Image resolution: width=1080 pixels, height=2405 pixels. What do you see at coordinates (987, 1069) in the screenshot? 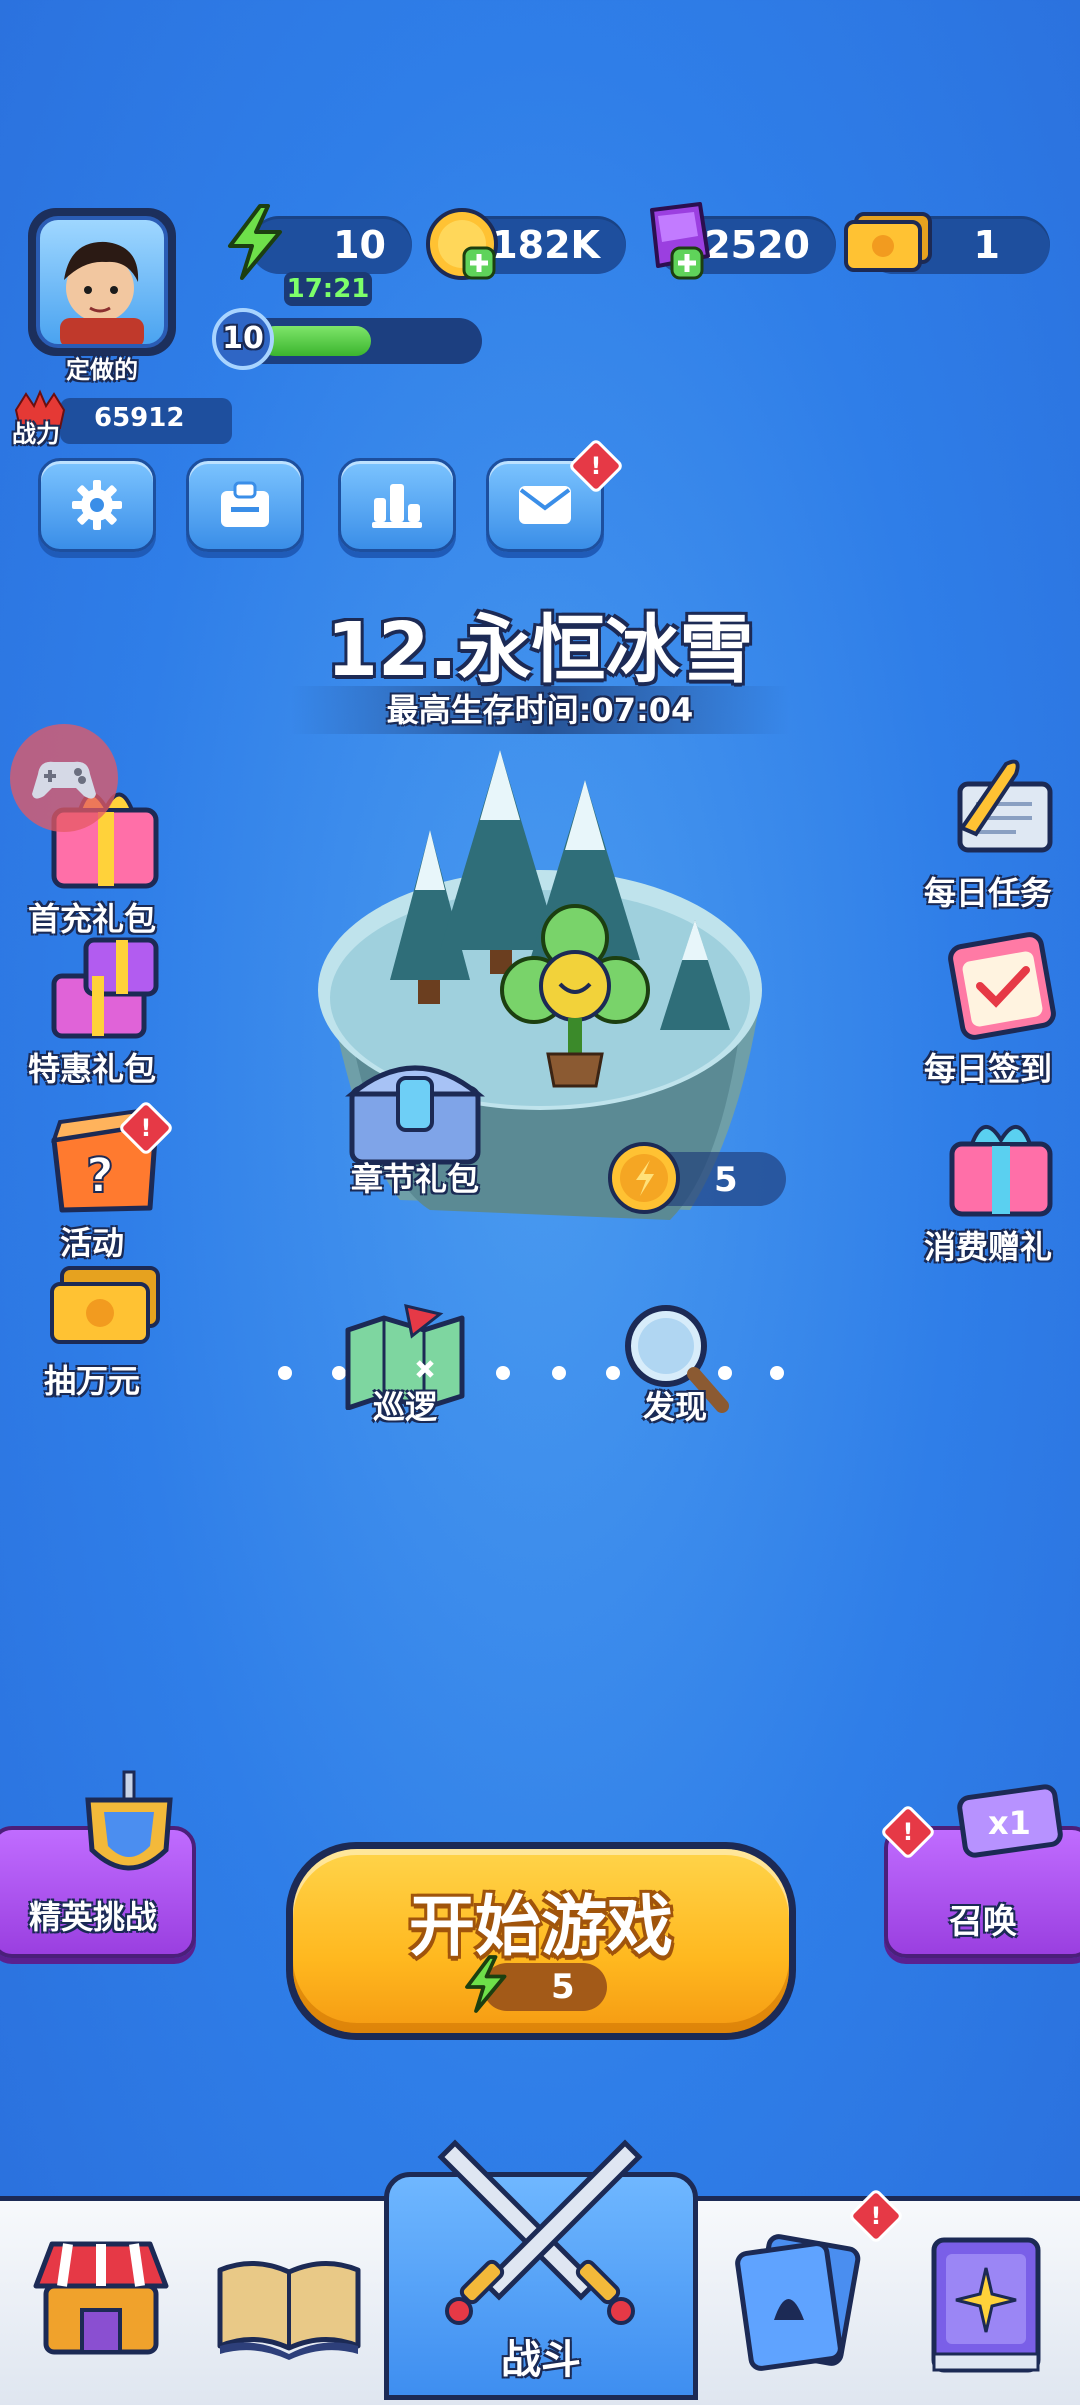
I see `daily-checkin-label: 每日签到` at bounding box center [987, 1069].